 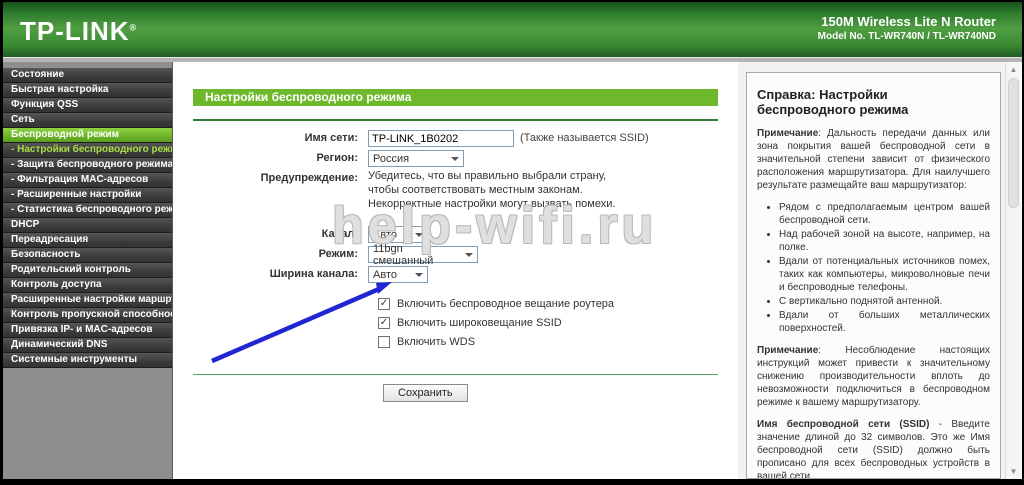 What do you see at coordinates (87, 255) in the screenshot?
I see `sidebar-item-security: Безопасность` at bounding box center [87, 255].